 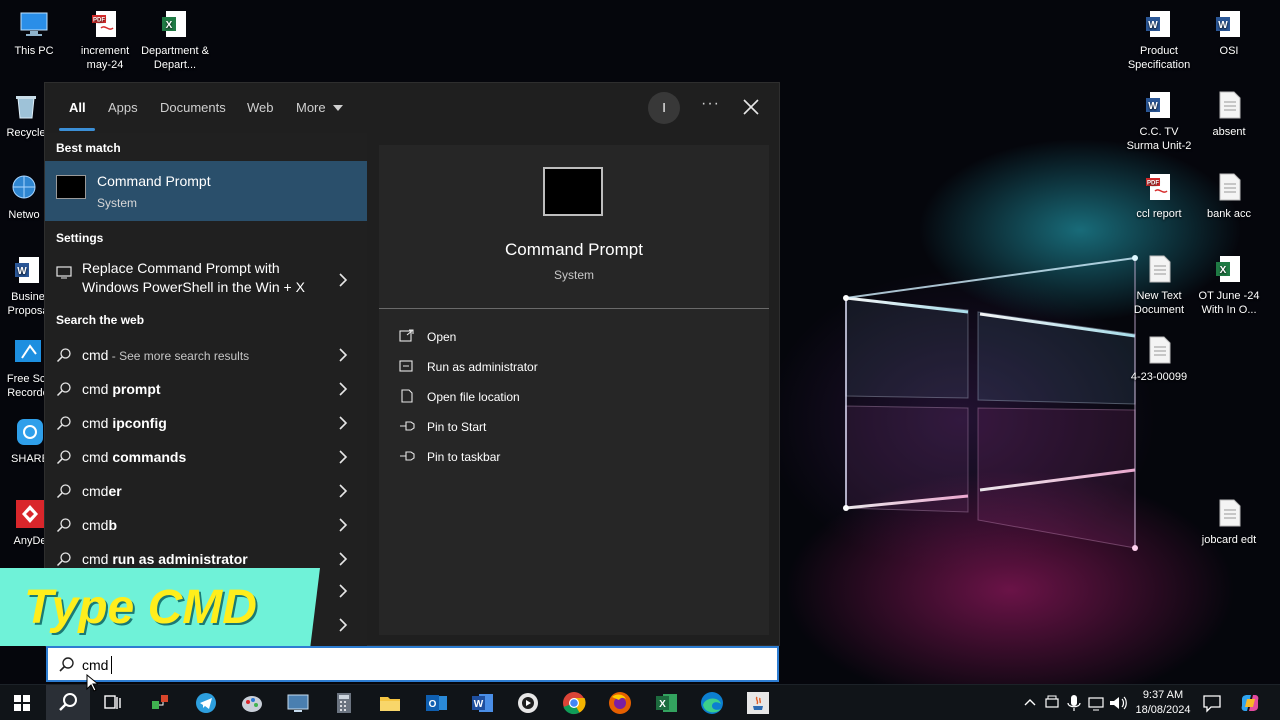 What do you see at coordinates (139, 423) in the screenshot?
I see `web-result-completion: ipconfig` at bounding box center [139, 423].